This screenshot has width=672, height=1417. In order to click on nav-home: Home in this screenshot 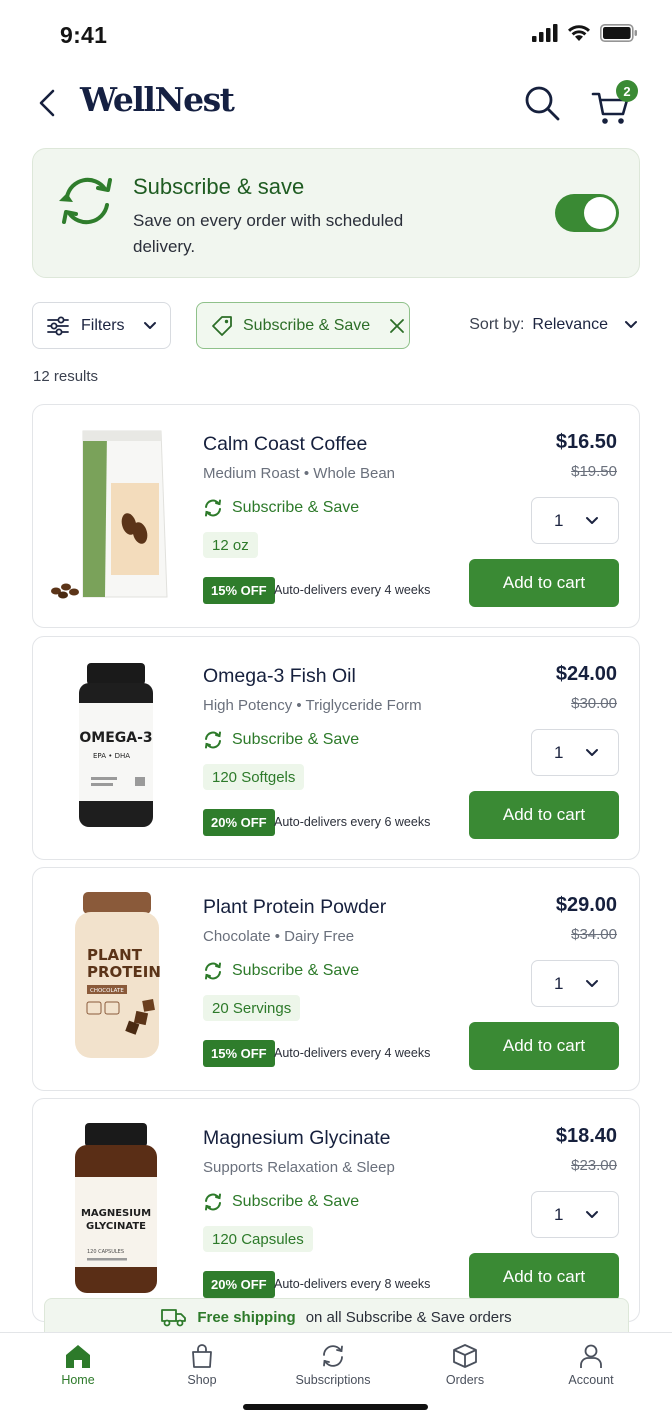, I will do `click(78, 1365)`.